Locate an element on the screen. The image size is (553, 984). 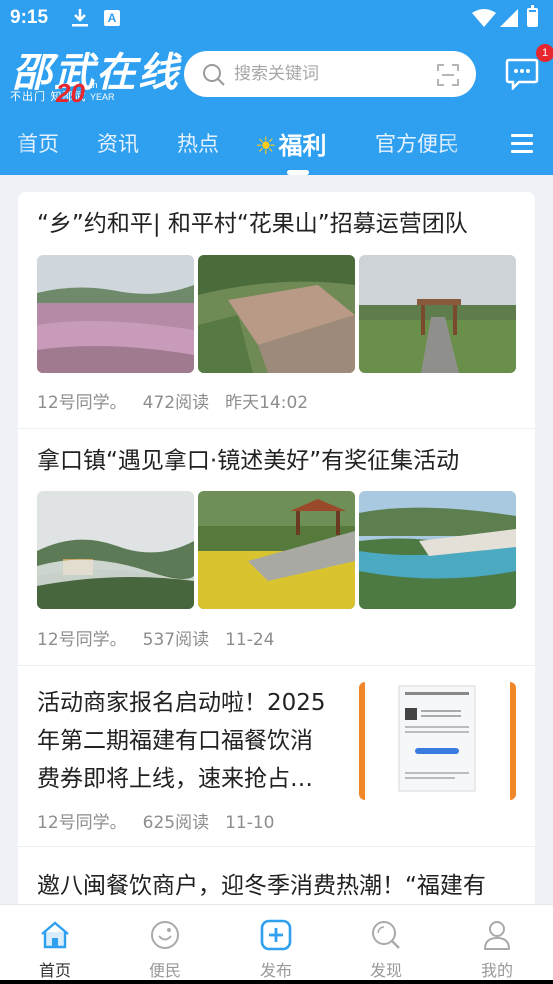
nav-profile-label: 我的 is located at coordinates (496, 970).